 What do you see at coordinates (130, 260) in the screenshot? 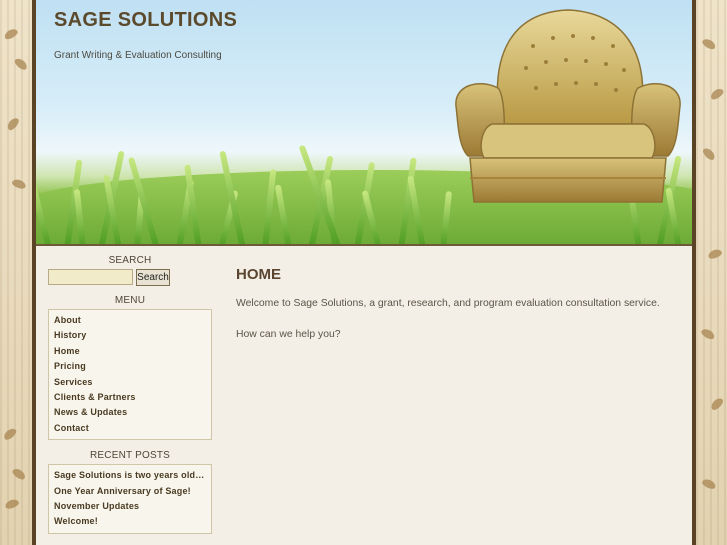
I see `search-title: SEARCH` at bounding box center [130, 260].